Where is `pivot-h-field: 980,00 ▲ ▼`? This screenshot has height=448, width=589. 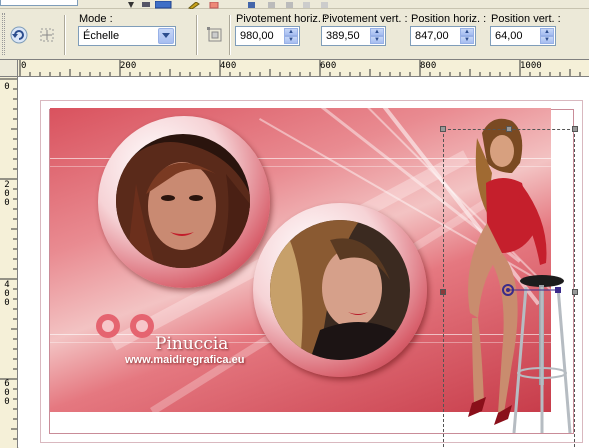
pivot-h-field: 980,00 ▲ ▼ is located at coordinates (267, 36).